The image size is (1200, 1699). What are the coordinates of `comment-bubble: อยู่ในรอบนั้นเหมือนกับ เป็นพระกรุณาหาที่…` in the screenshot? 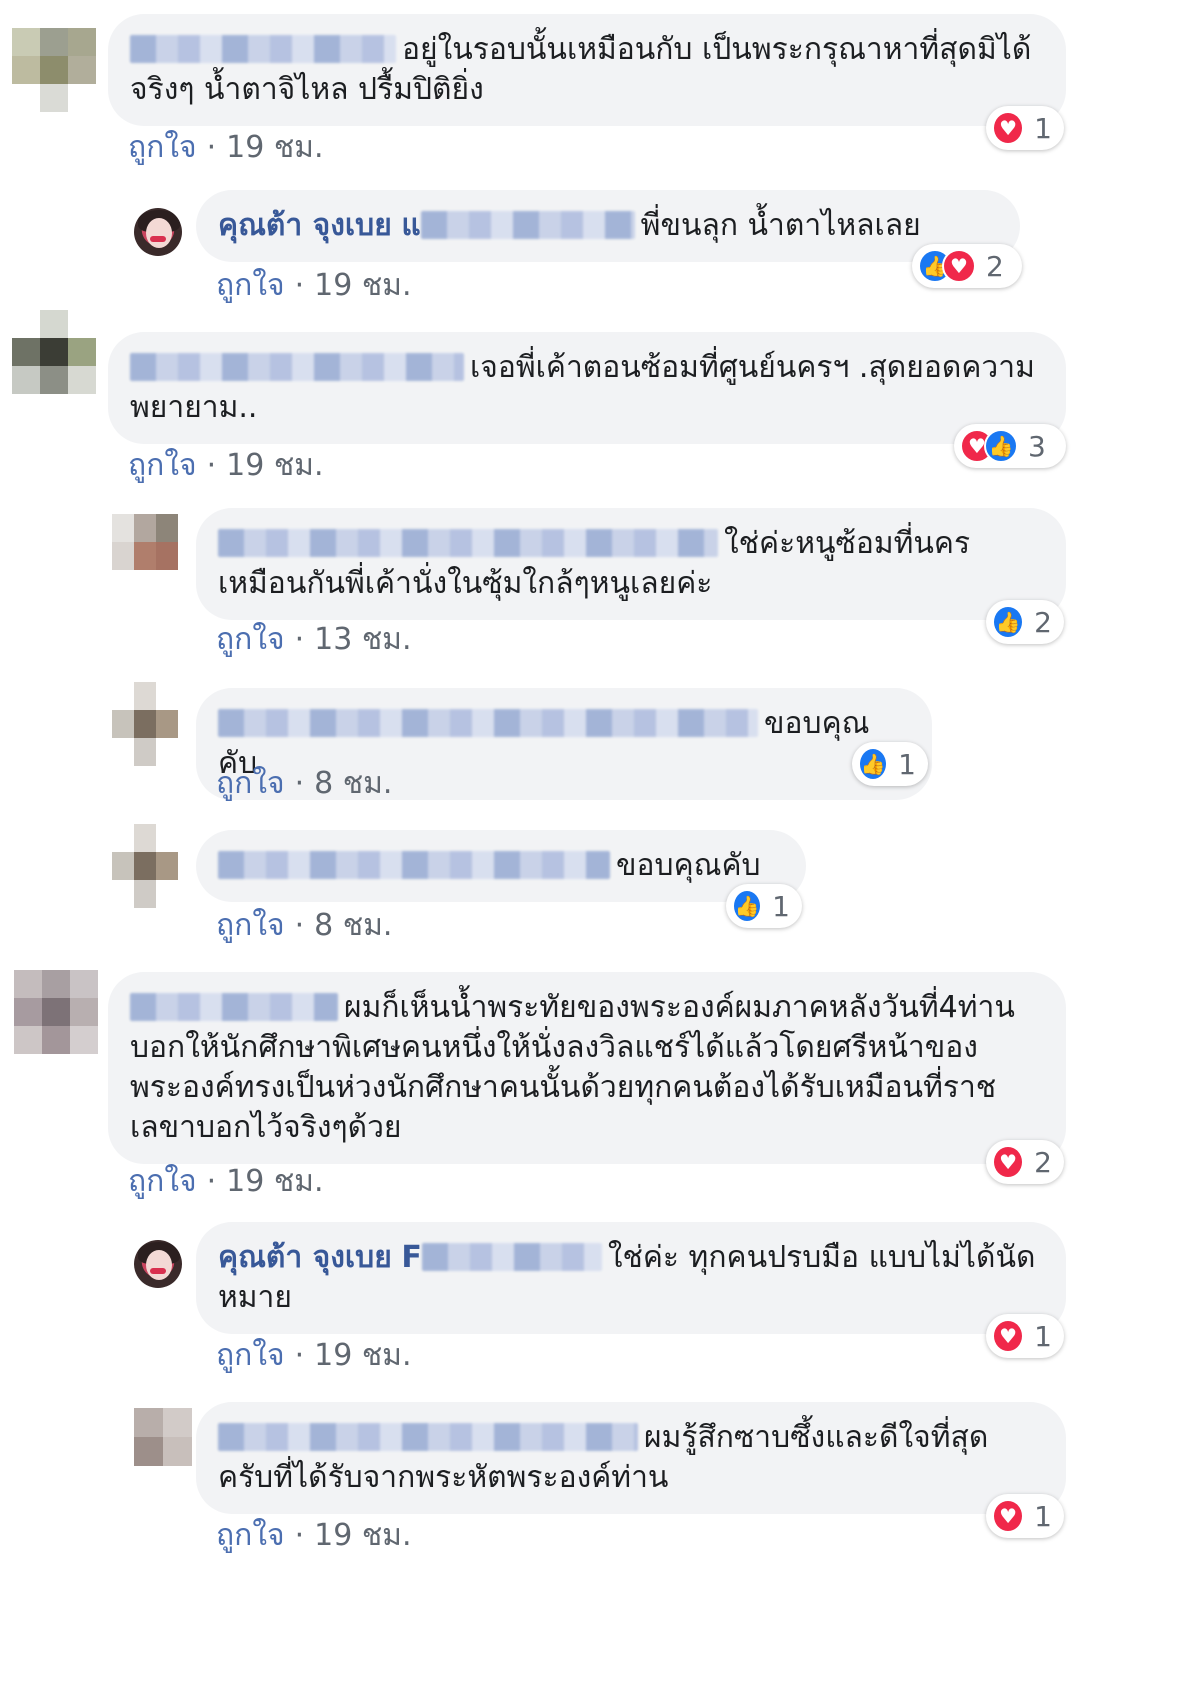 It's located at (587, 70).